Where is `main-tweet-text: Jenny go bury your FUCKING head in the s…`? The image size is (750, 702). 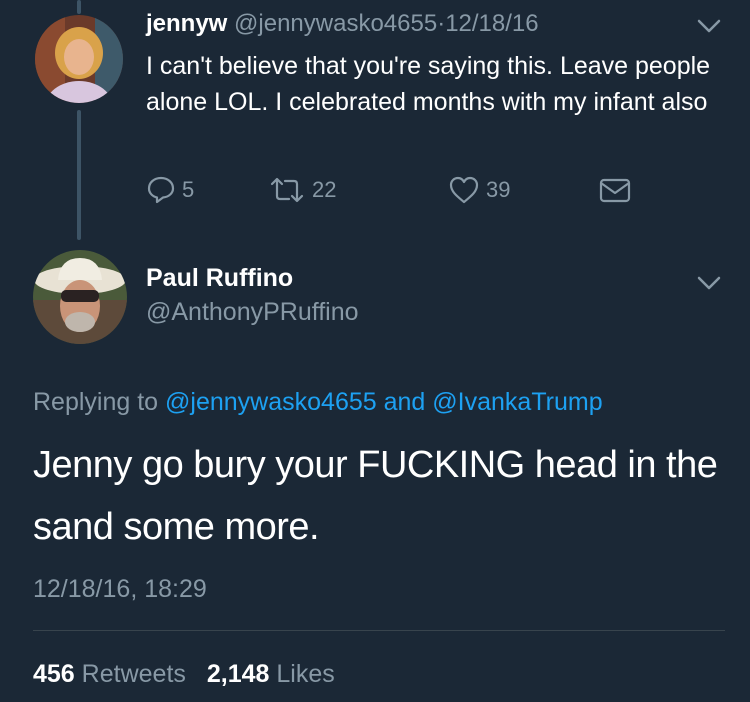 main-tweet-text: Jenny go bury your FUCKING head in the s… is located at coordinates (375, 496).